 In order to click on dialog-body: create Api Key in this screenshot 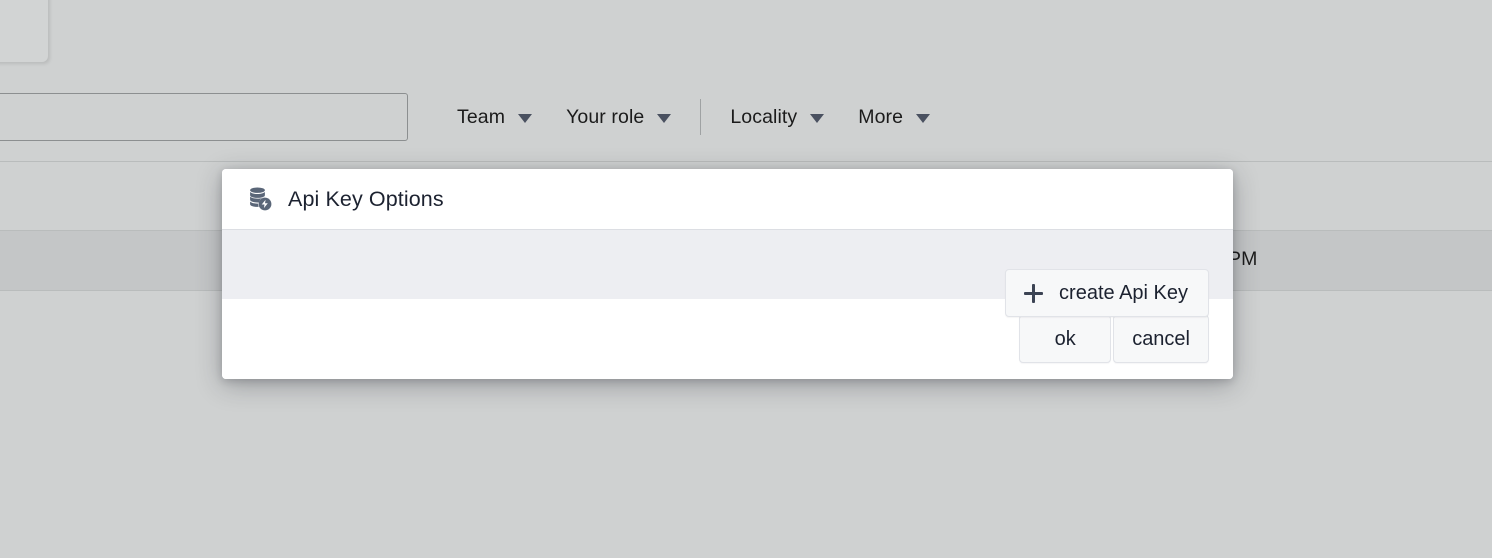, I will do `click(727, 273)`.